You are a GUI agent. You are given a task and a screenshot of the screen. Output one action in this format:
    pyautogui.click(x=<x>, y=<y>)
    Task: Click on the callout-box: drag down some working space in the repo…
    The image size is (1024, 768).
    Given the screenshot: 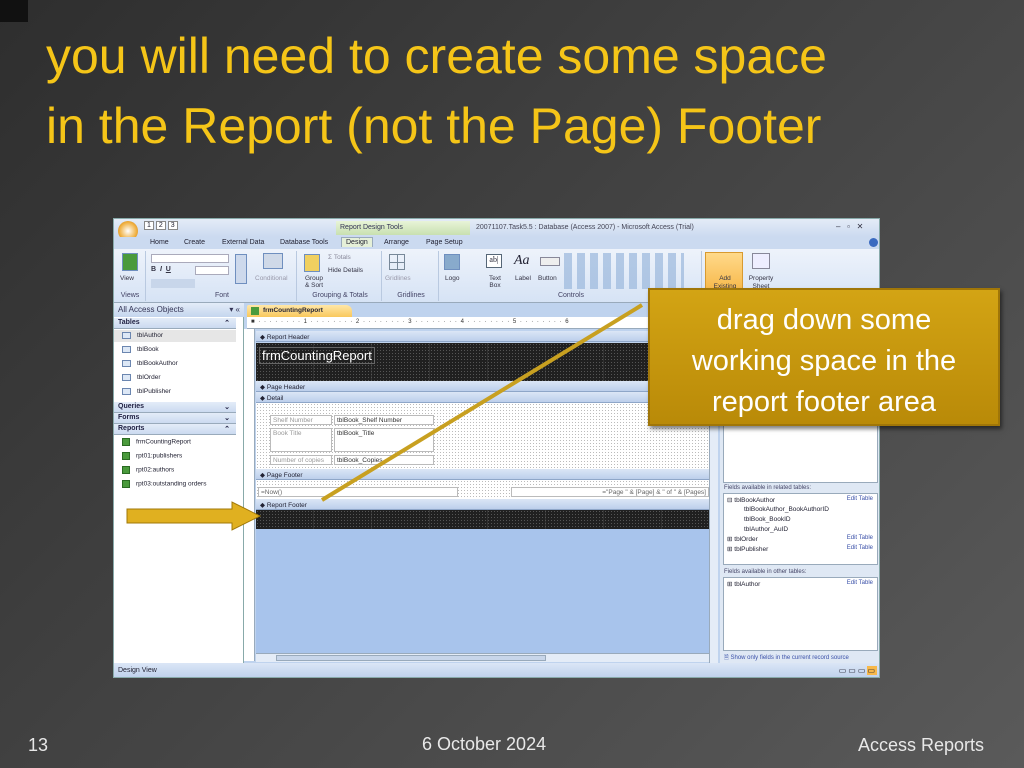 What is the action you would take?
    pyautogui.click(x=824, y=357)
    